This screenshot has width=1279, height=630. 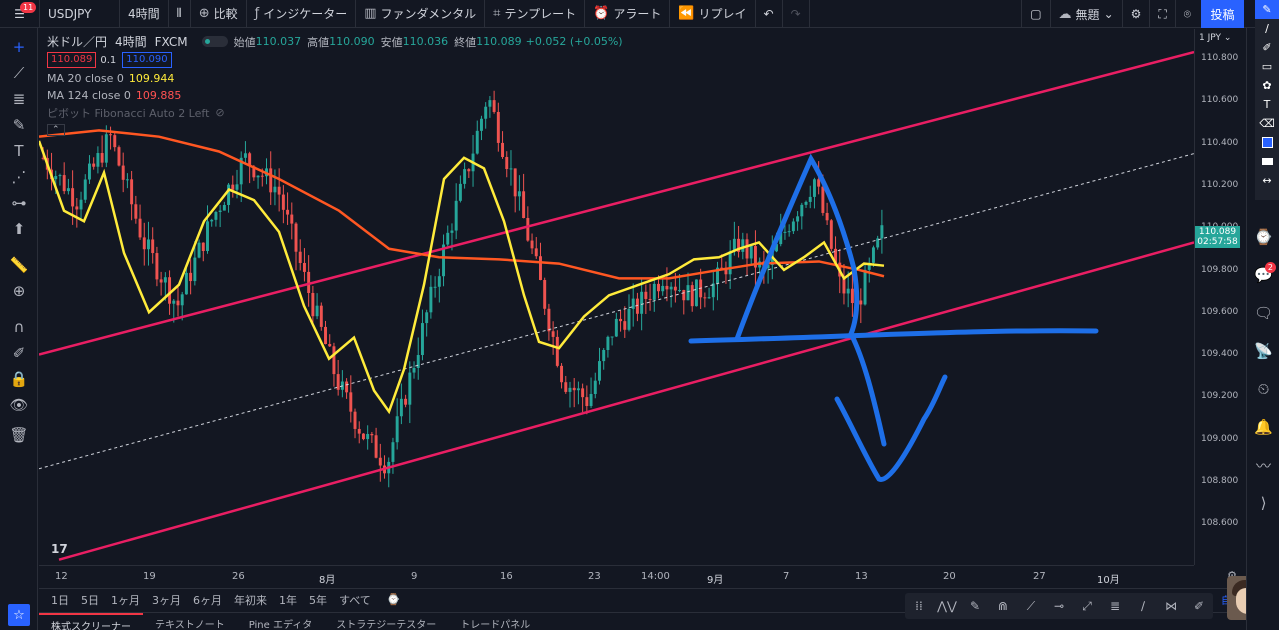 What do you see at coordinates (1087, 606) in the screenshot?
I see `ray-fav-icon: ⤢` at bounding box center [1087, 606].